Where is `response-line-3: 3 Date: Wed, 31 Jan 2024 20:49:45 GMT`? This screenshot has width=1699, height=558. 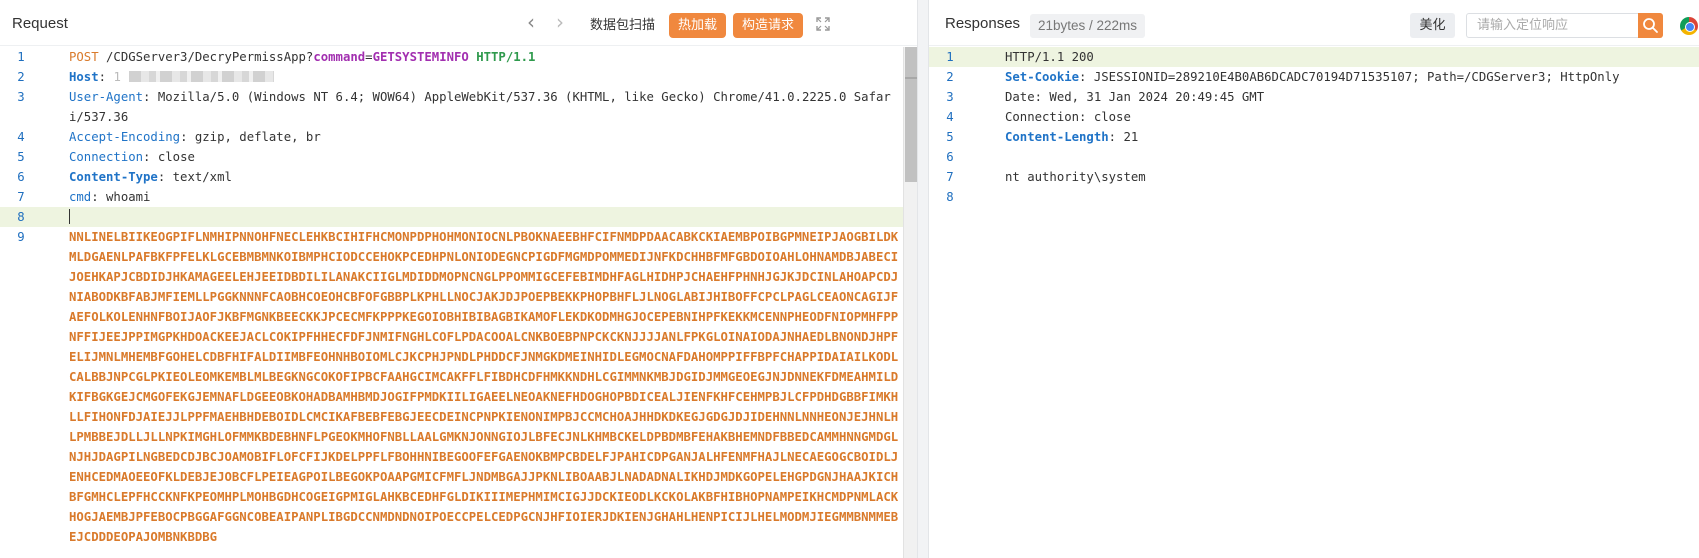 response-line-3: 3 Date: Wed, 31 Jan 2024 20:49:45 GMT is located at coordinates (1314, 97).